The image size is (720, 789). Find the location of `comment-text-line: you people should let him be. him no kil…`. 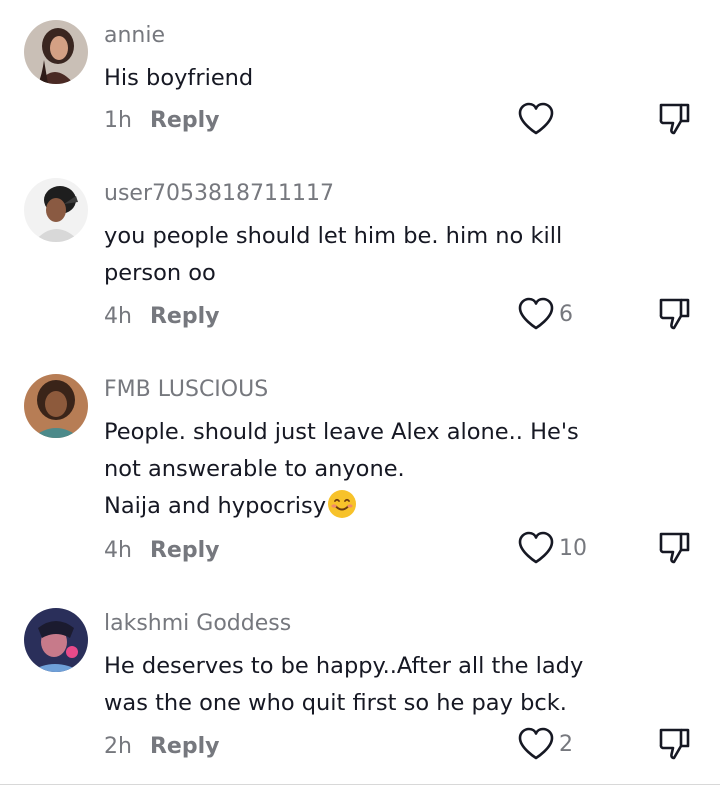

comment-text-line: you people should let him be. him no kil… is located at coordinates (333, 236).